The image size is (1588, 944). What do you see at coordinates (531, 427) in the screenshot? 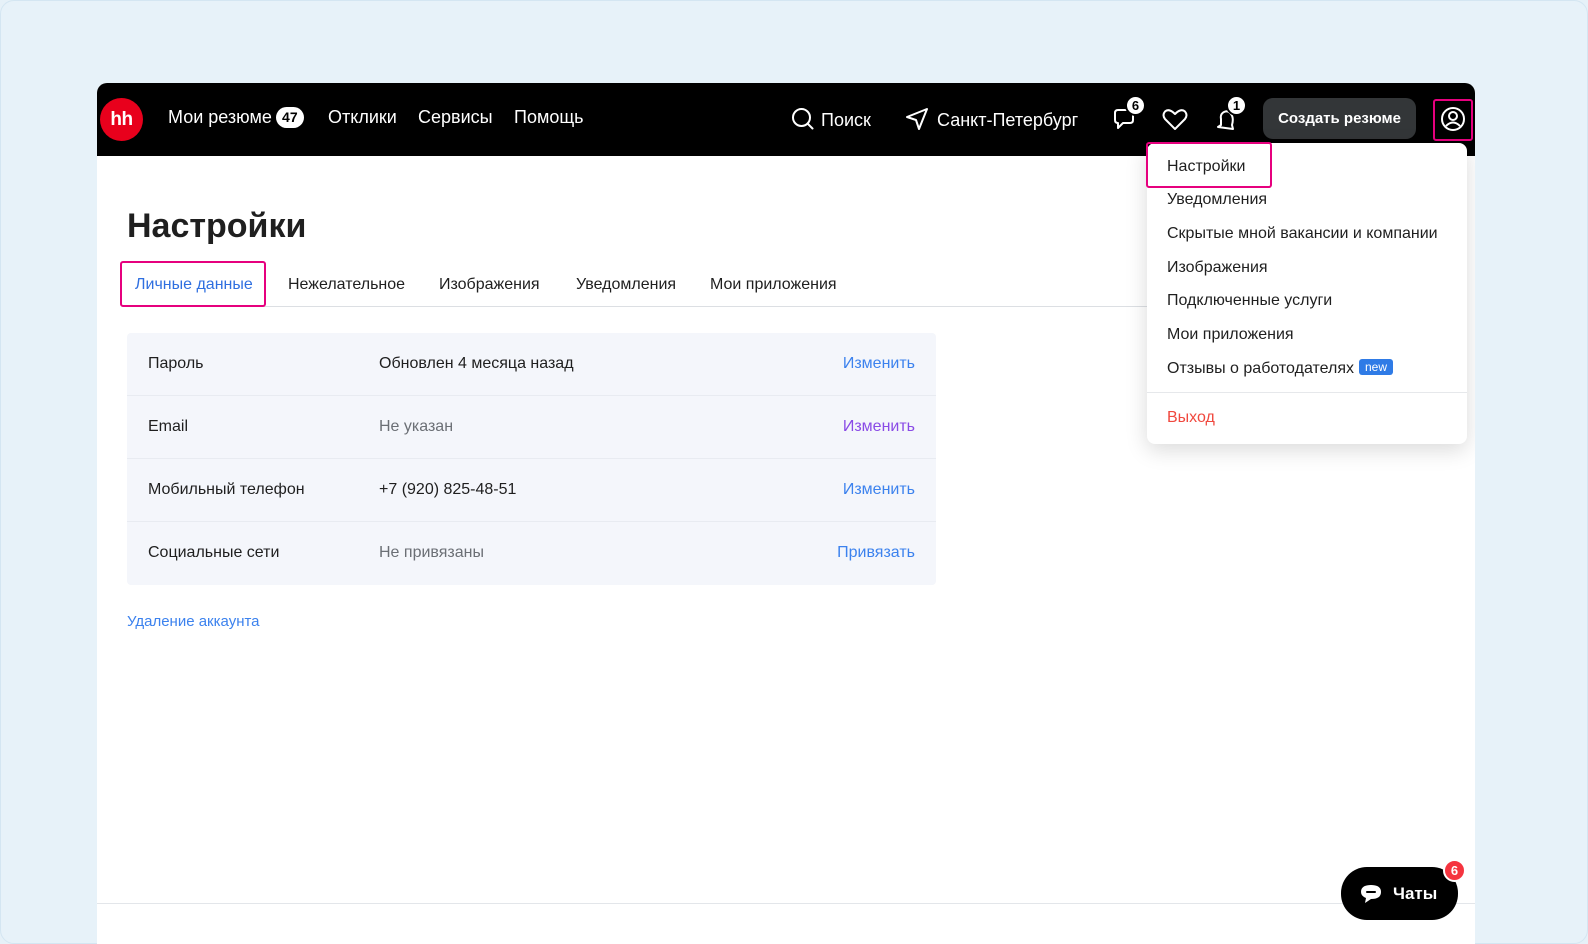
I see `table-row: Email Не указан Изменить` at bounding box center [531, 427].